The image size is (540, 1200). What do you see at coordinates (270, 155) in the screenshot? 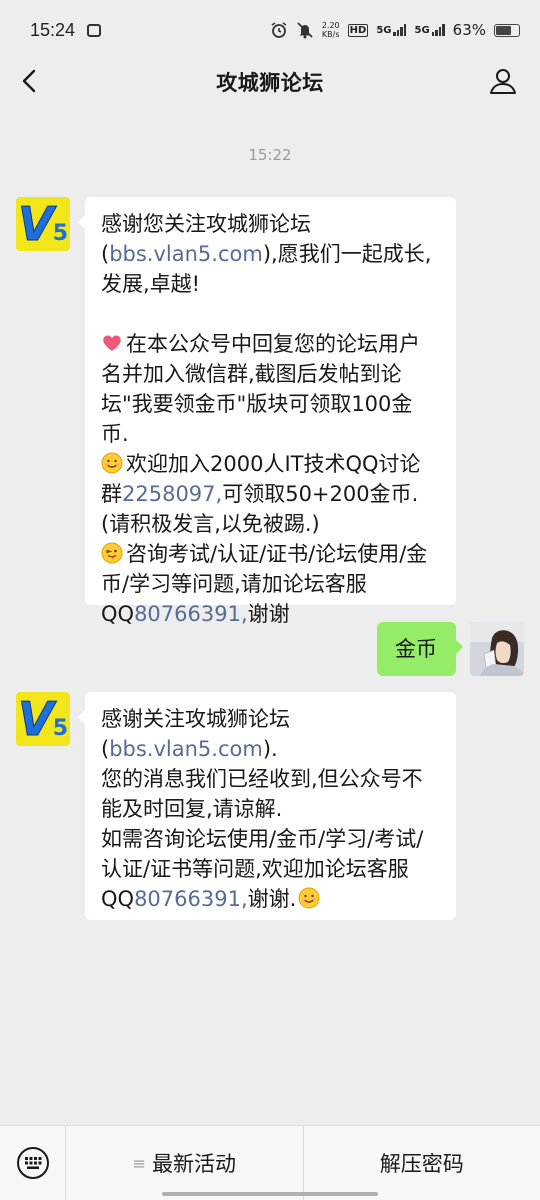
I see `chat-timestamp: 15:22` at bounding box center [270, 155].